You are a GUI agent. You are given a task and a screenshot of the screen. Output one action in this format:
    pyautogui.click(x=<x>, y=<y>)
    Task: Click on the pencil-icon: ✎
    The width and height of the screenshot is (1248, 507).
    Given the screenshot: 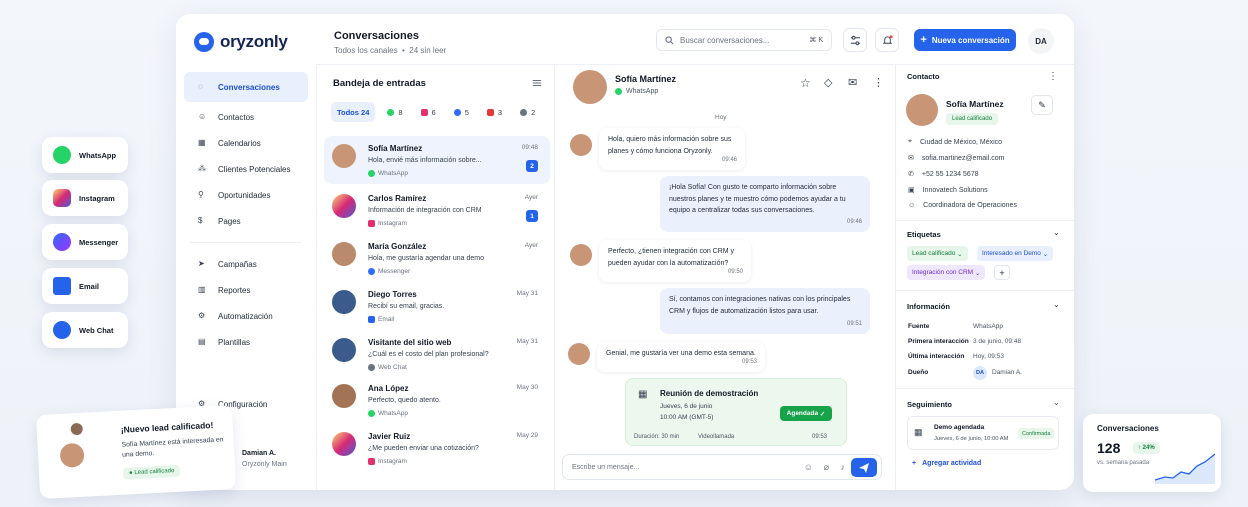 What is the action you would take?
    pyautogui.click(x=1042, y=104)
    